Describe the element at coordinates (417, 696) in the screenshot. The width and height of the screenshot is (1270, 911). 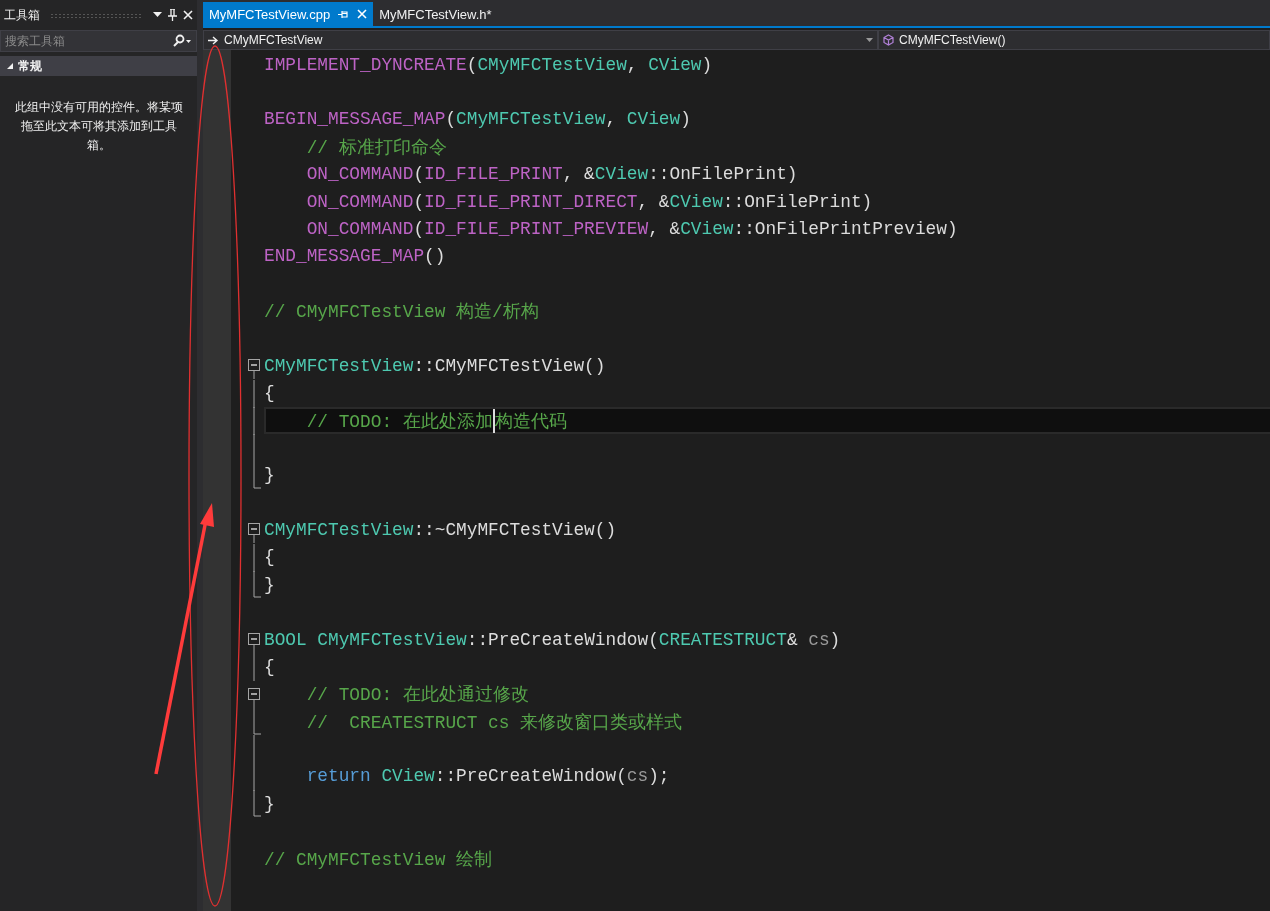
I see `code-line: // TODO: 在此处通过修改` at that location.